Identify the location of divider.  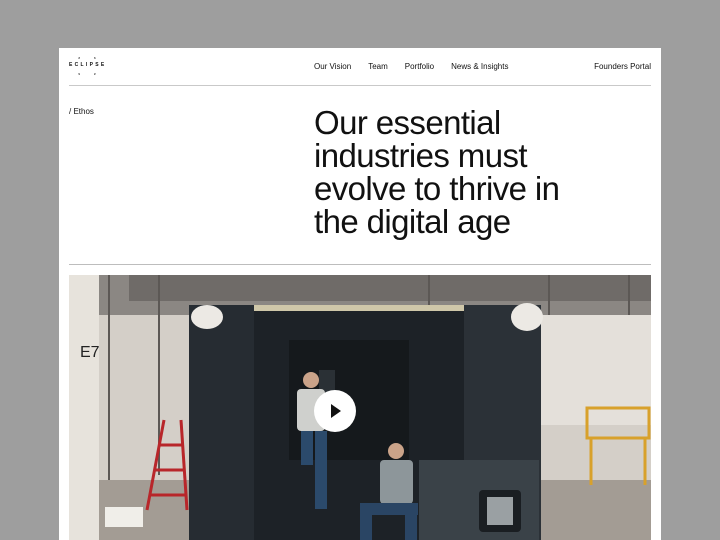
(360, 264).